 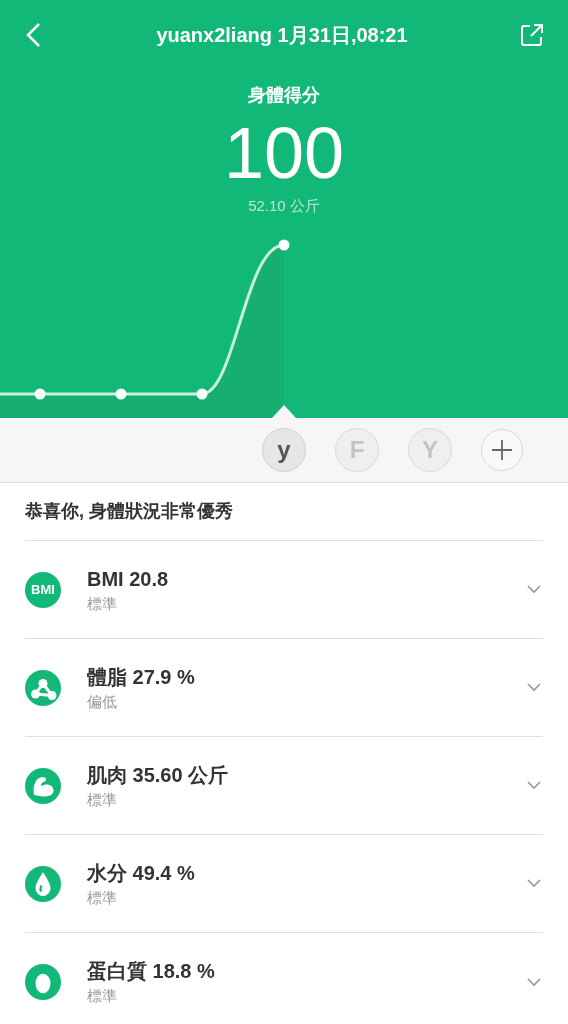 I want to click on plus-icon, so click(x=502, y=450).